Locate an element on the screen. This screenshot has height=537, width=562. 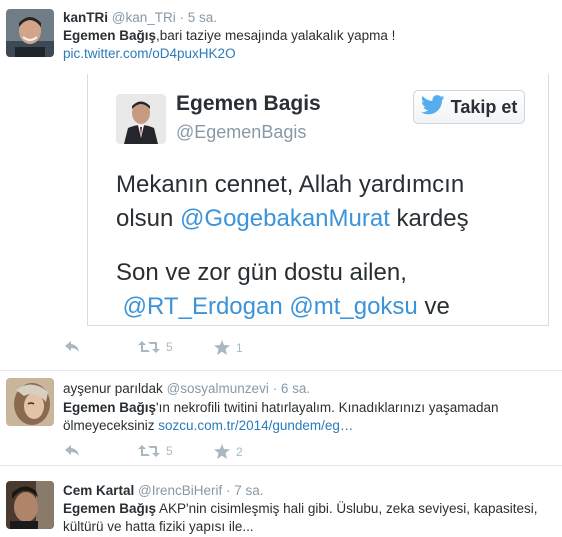
embedded-mention: @mt_goksu is located at coordinates (353, 306).